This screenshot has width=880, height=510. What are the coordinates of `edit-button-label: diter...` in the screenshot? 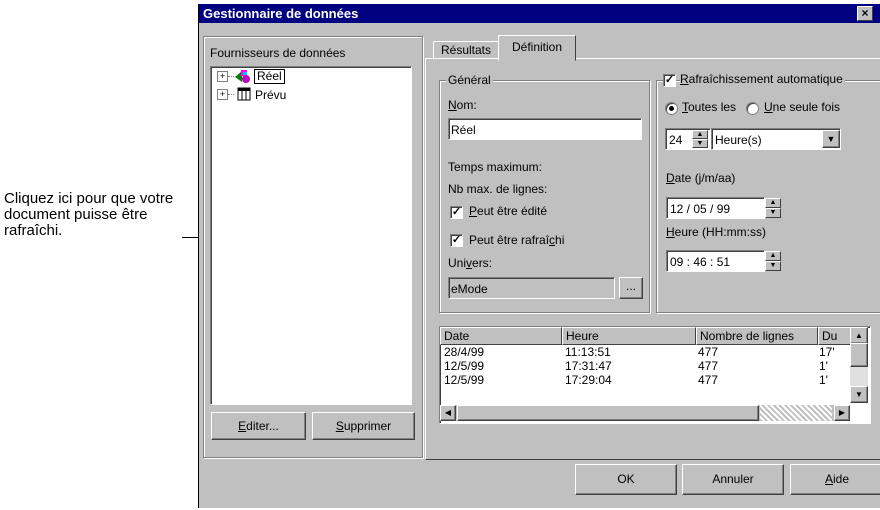 It's located at (262, 426).